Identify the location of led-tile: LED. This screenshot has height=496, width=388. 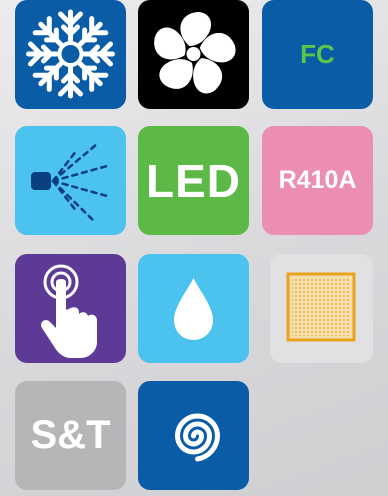
(193, 180).